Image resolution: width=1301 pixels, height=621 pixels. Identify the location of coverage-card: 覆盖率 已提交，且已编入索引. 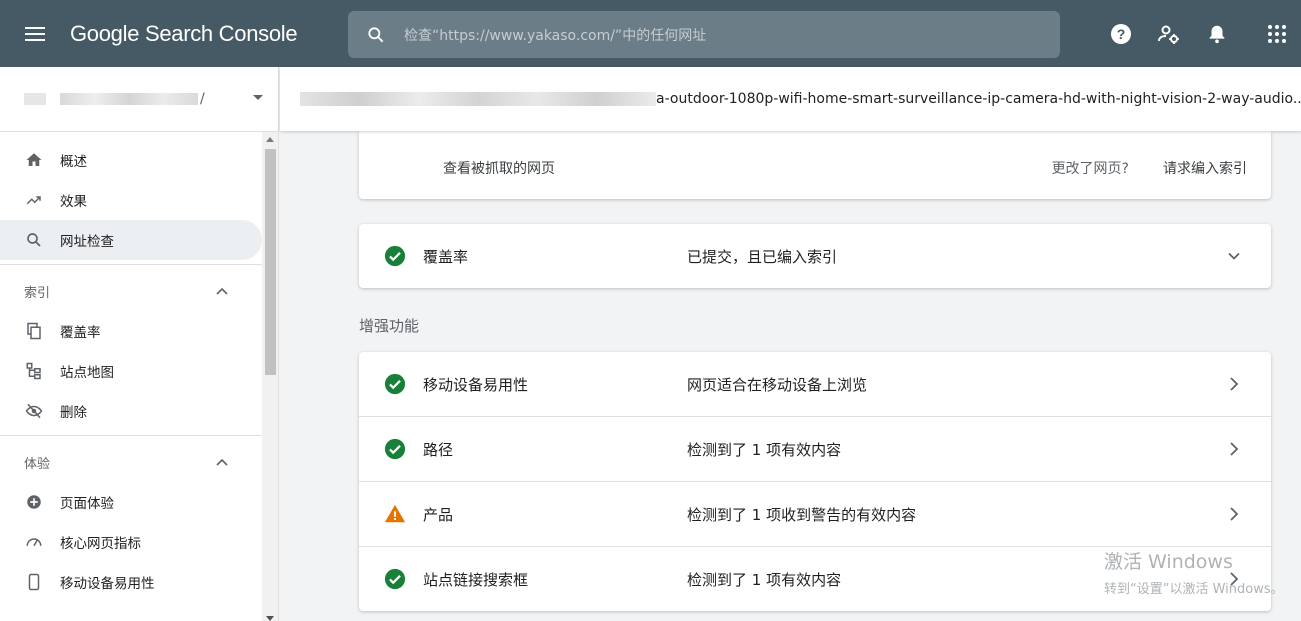
(815, 256).